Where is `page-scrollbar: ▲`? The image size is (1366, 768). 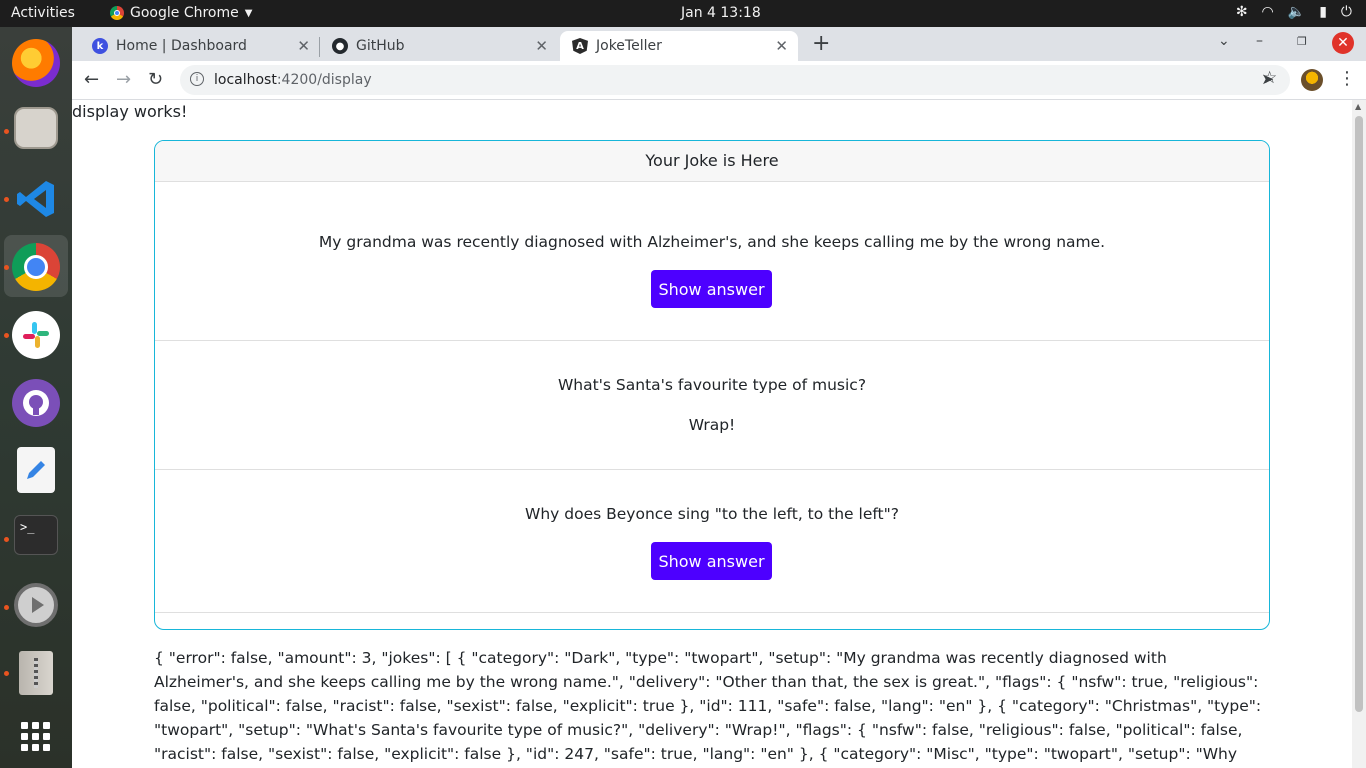
page-scrollbar: ▲ is located at coordinates (1359, 434).